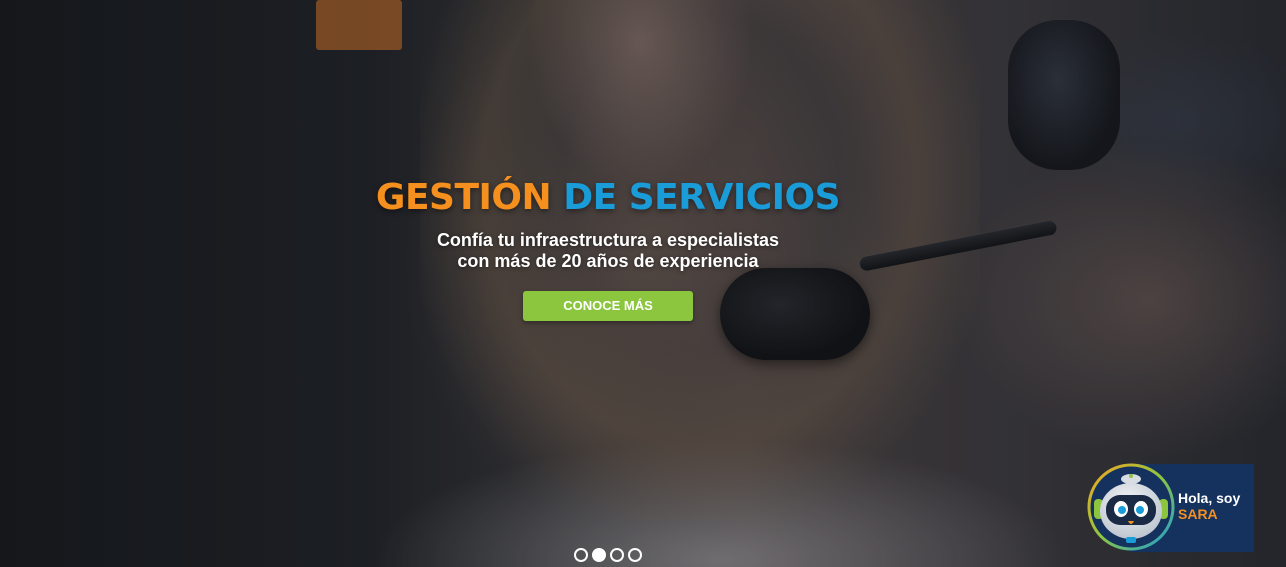  What do you see at coordinates (463, 197) in the screenshot?
I see `hero-title-highlight: GESTIÓN` at bounding box center [463, 197].